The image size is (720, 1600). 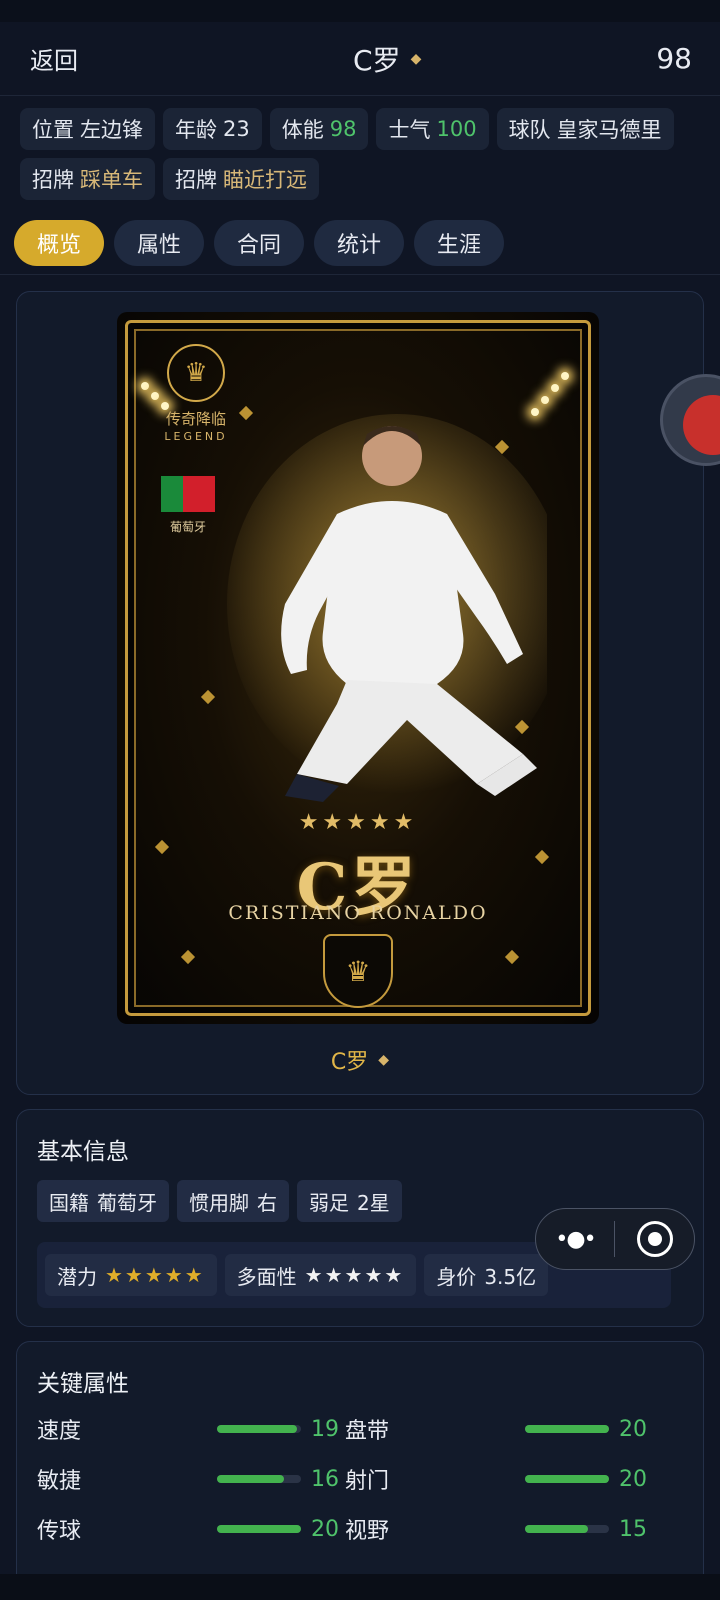 What do you see at coordinates (59, 243) in the screenshot?
I see `tab-overview: 概览` at bounding box center [59, 243].